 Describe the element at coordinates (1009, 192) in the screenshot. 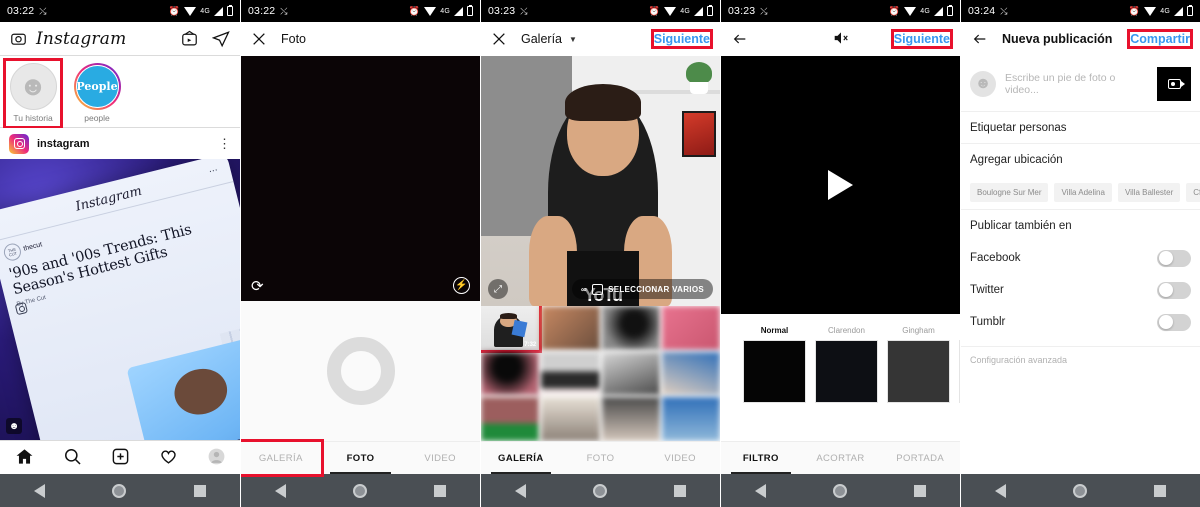

I see `location-chip: Boulogne Sur Mer` at that location.